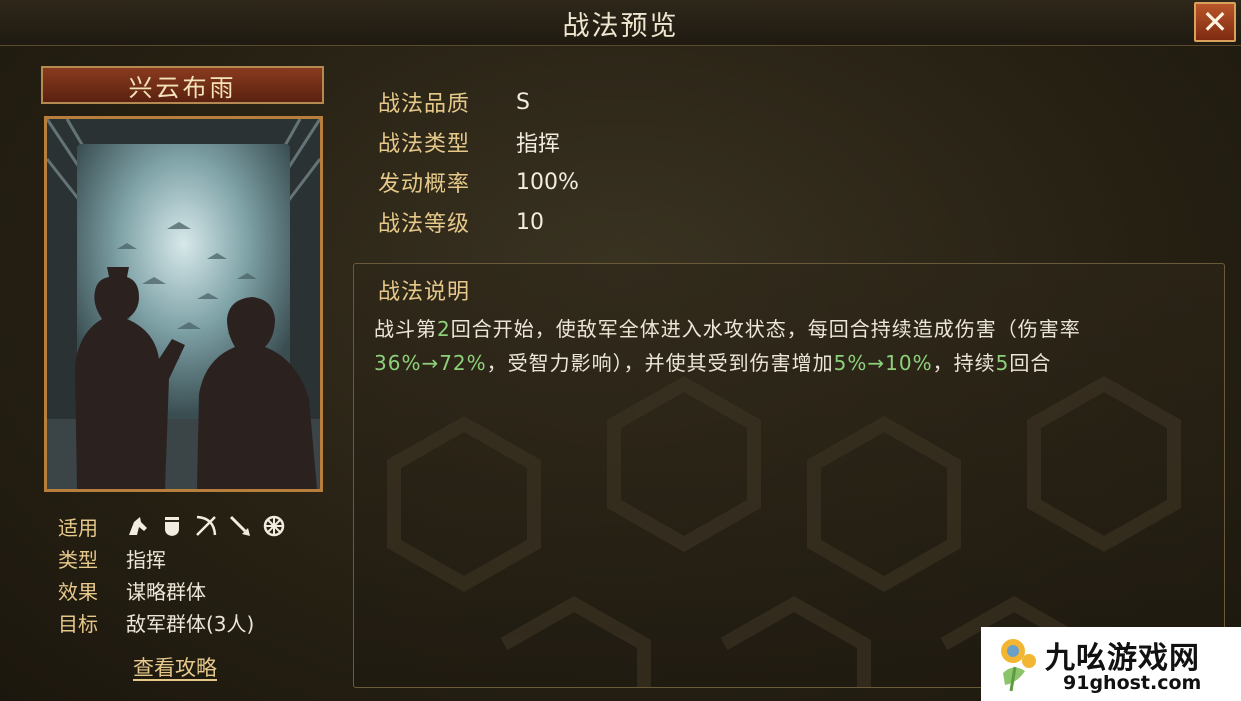  Describe the element at coordinates (175, 667) in the screenshot. I see `view-guide-link: 查看攻略` at that location.